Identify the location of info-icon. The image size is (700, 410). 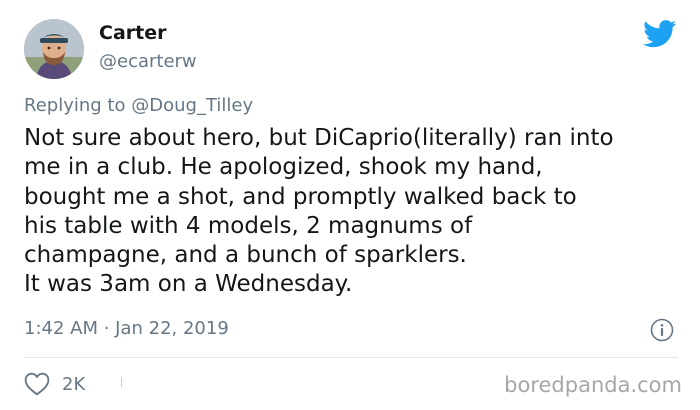
(662, 330).